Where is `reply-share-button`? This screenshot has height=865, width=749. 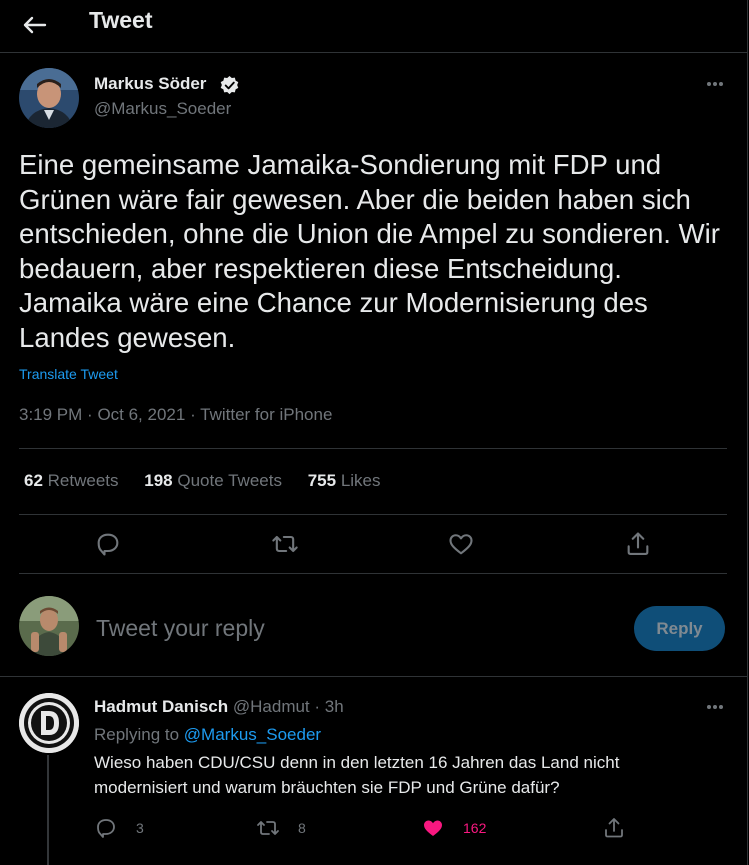 reply-share-button is located at coordinates (623, 828).